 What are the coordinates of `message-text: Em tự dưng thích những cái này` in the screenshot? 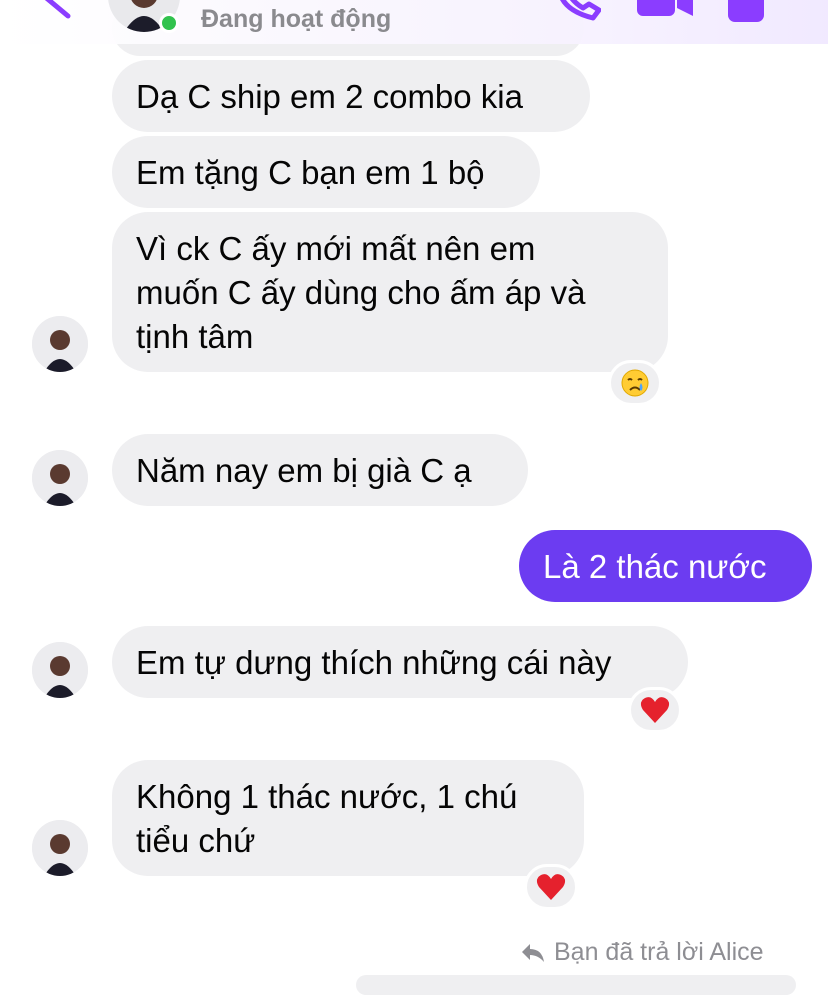 It's located at (374, 662).